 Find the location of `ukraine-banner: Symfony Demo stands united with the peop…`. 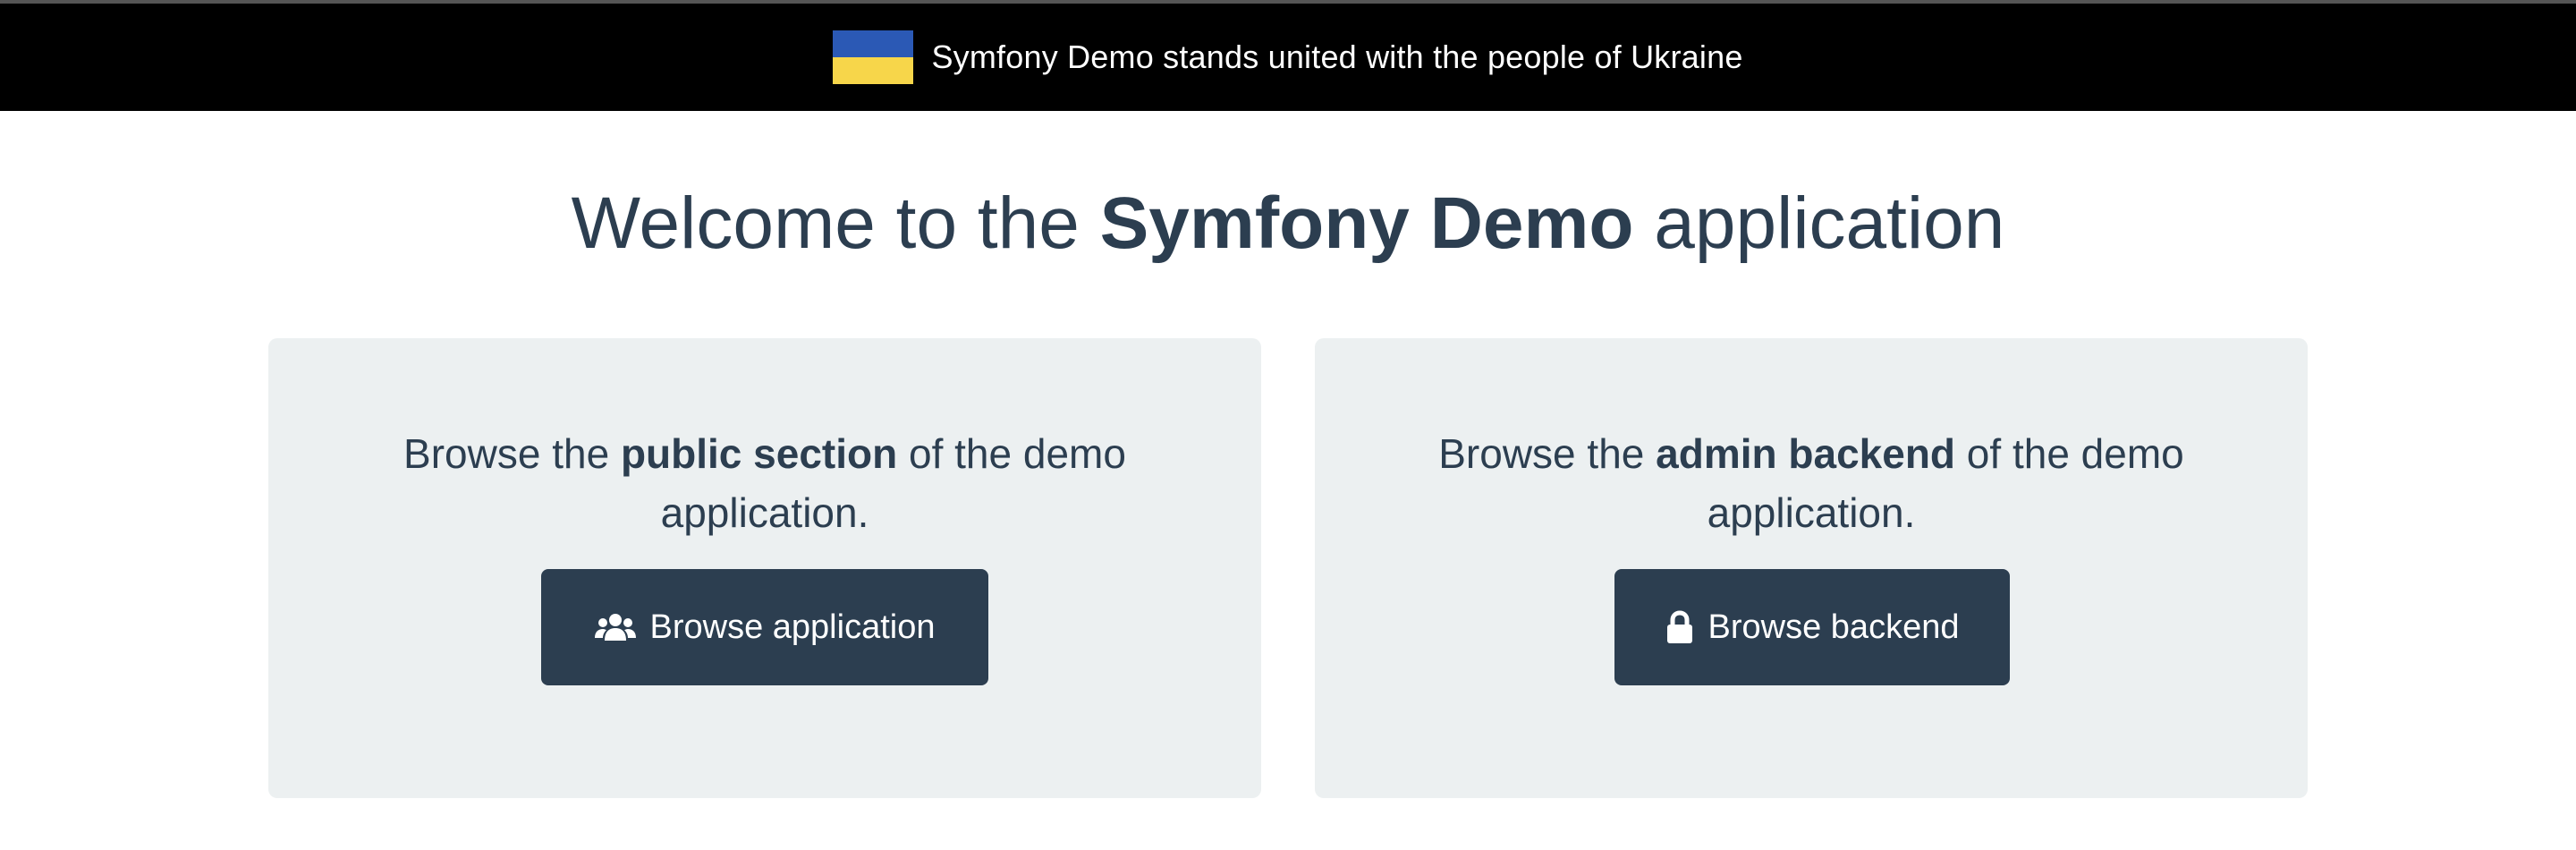

ukraine-banner: Symfony Demo stands united with the peop… is located at coordinates (1288, 57).